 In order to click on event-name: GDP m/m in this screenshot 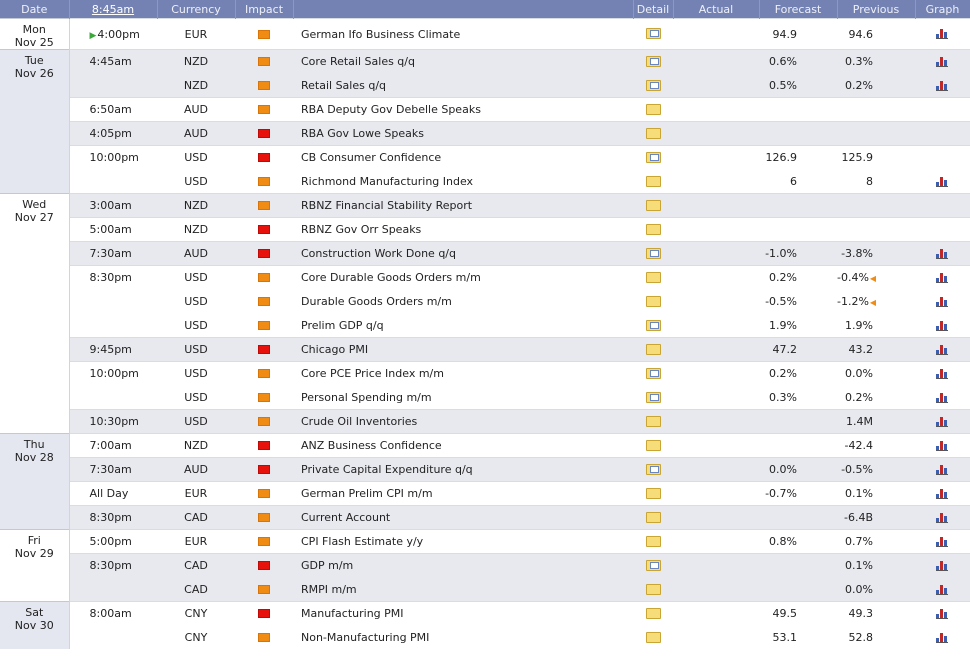, I will do `click(463, 565)`.